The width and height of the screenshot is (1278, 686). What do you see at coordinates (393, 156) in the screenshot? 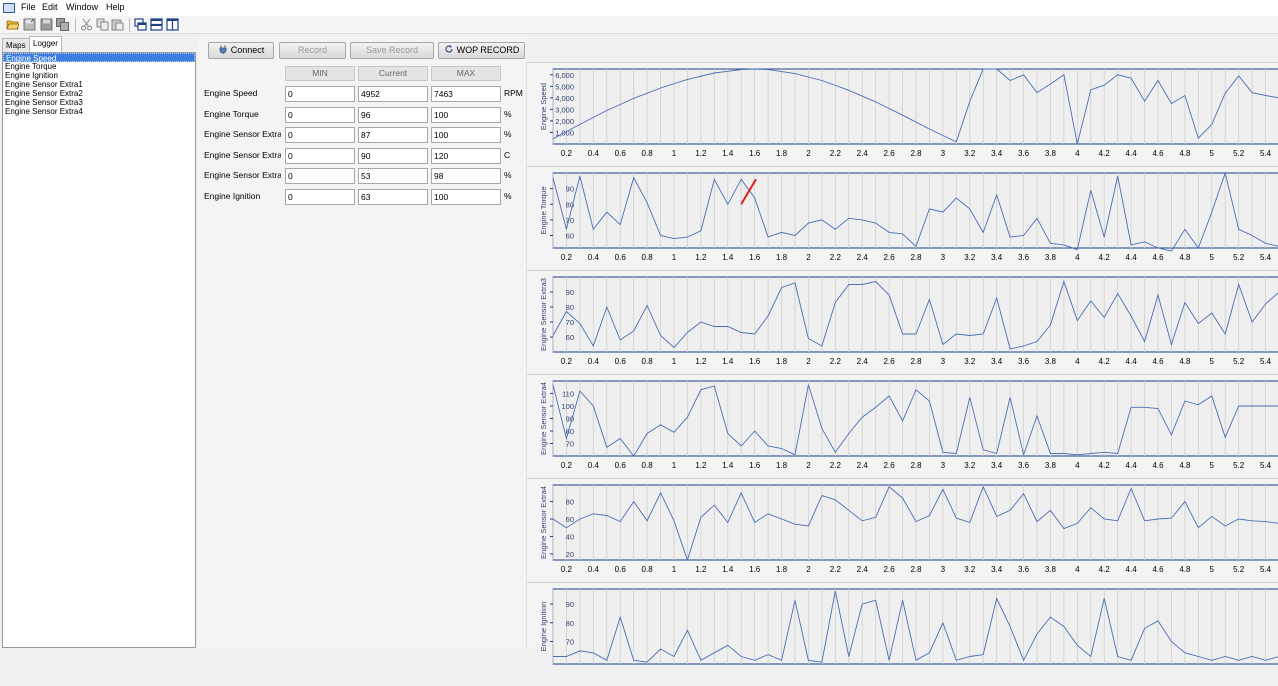
I see `current-field: 90` at bounding box center [393, 156].